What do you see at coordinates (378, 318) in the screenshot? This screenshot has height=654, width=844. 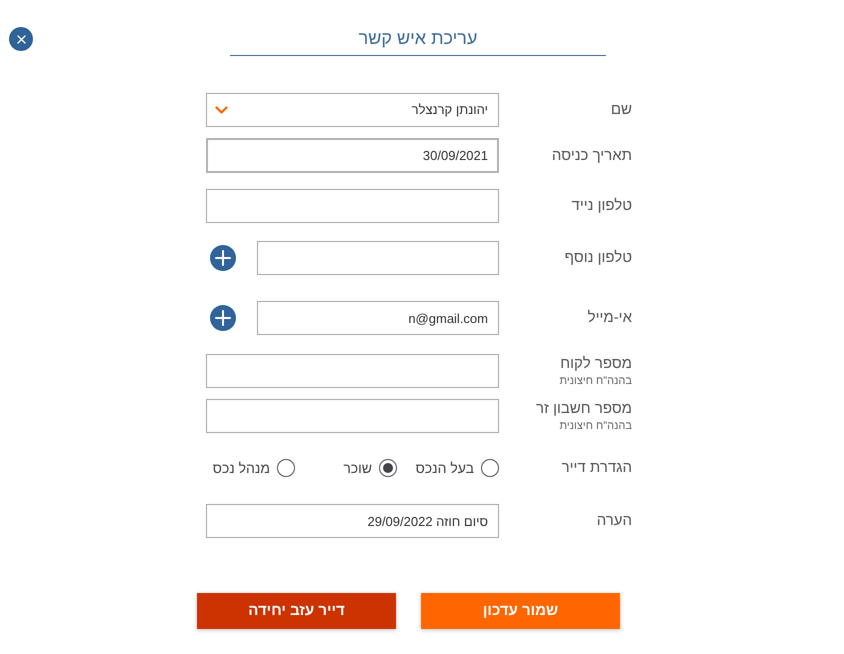 I see `text-field: n@gmail.com` at bounding box center [378, 318].